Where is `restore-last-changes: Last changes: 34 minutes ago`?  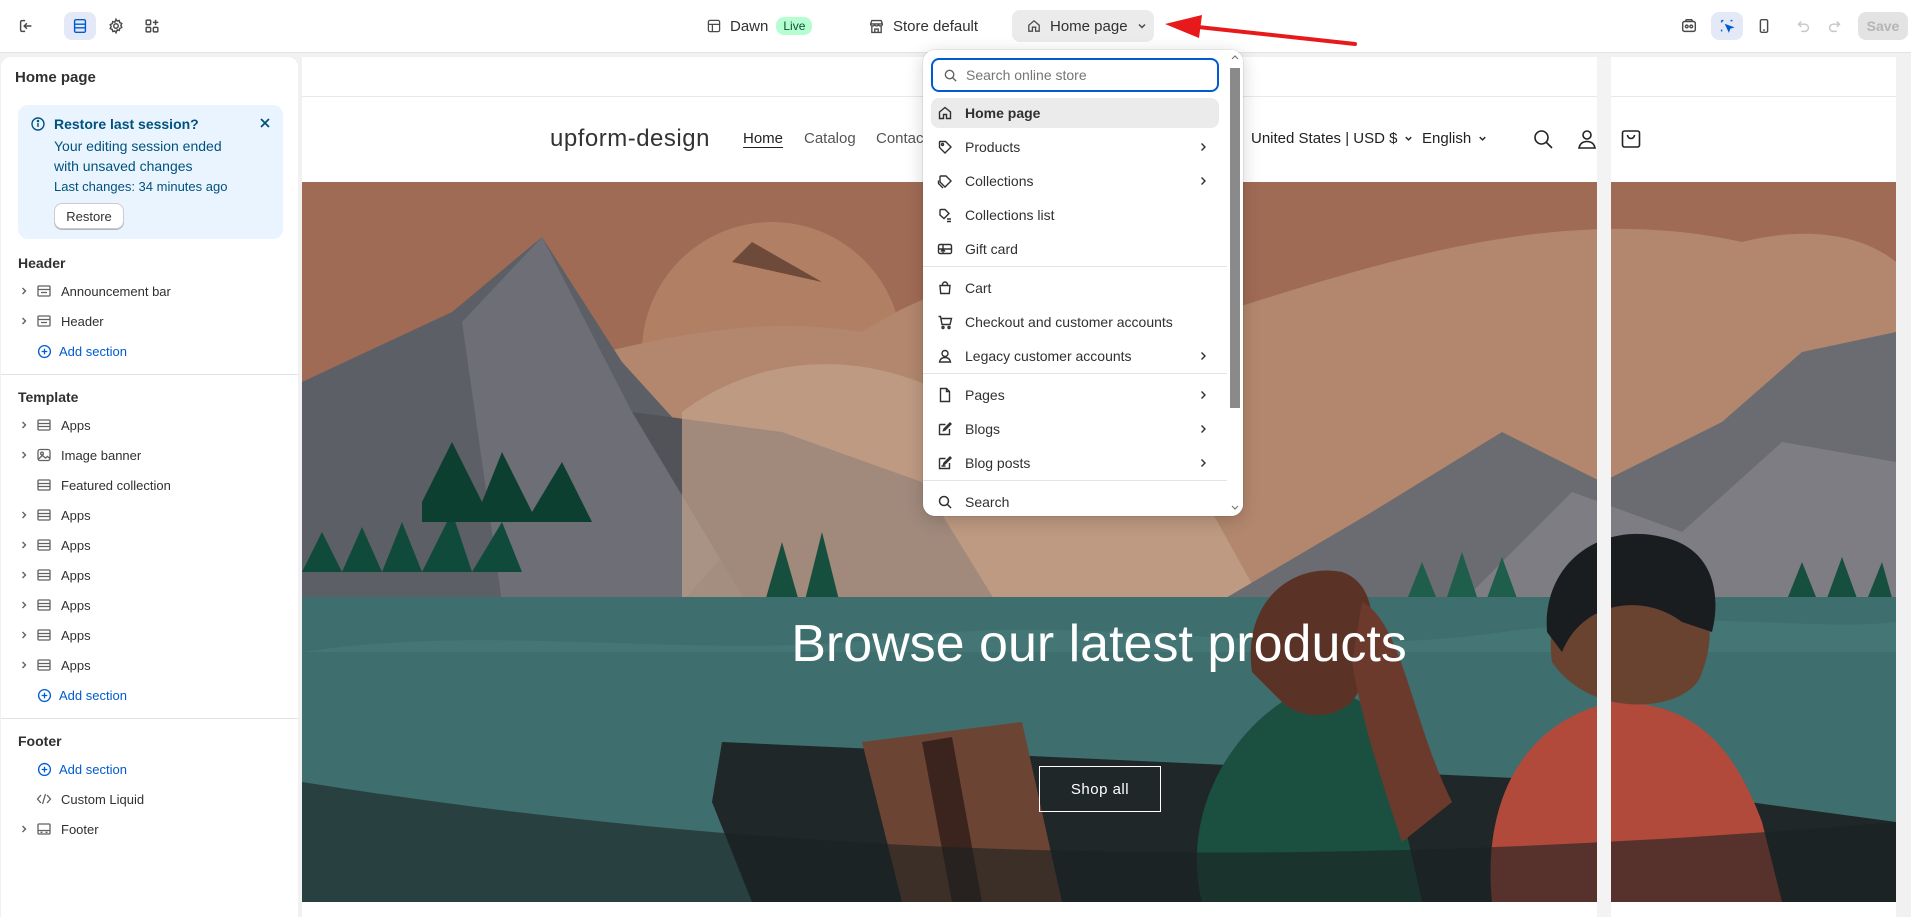
restore-last-changes: Last changes: 34 minutes ago is located at coordinates (141, 186).